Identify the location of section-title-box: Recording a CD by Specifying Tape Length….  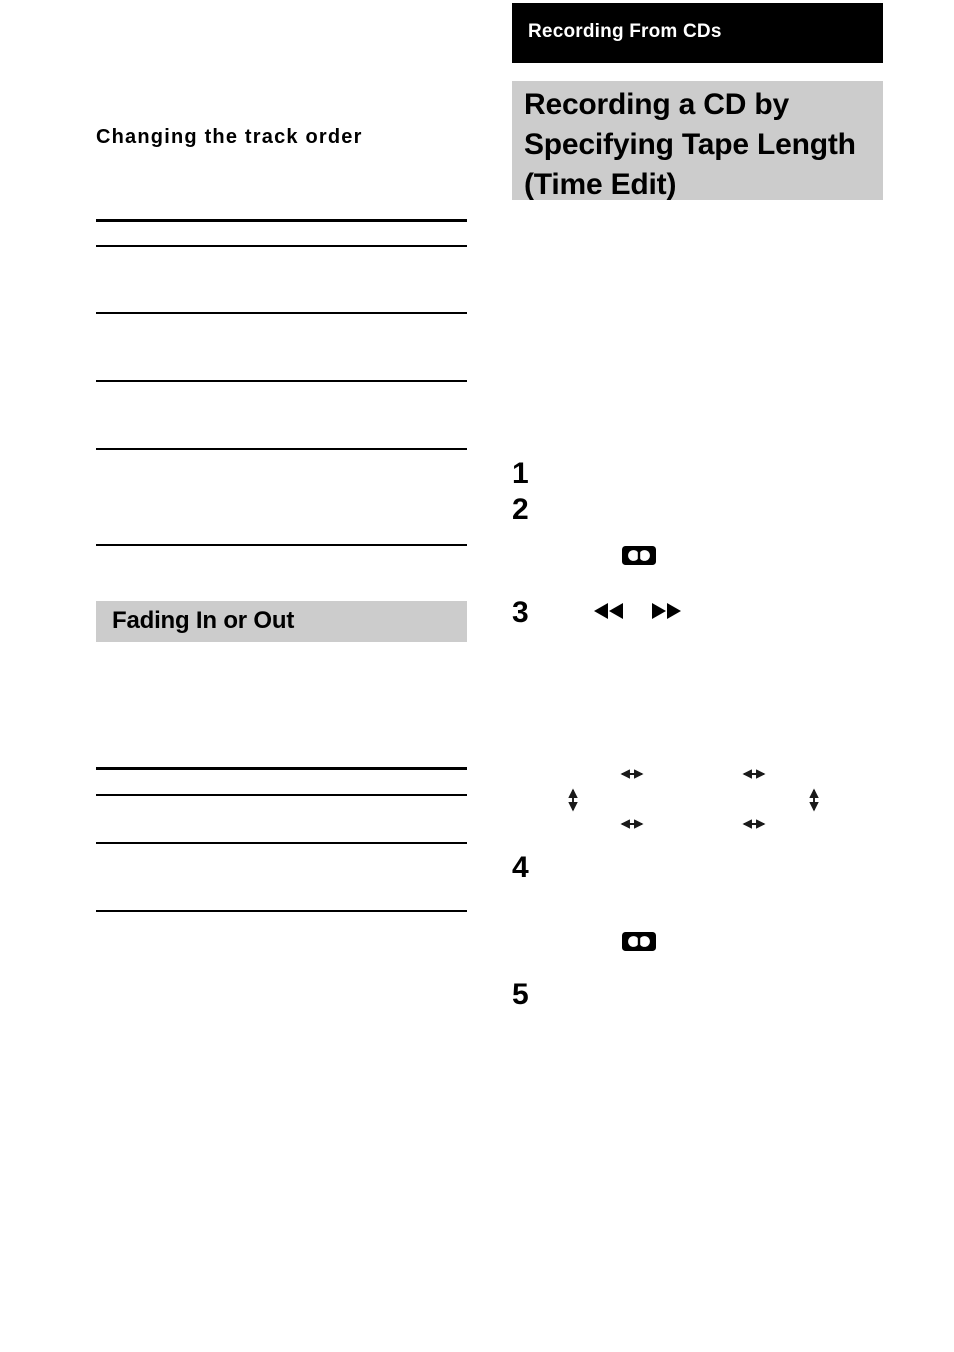
(697, 141).